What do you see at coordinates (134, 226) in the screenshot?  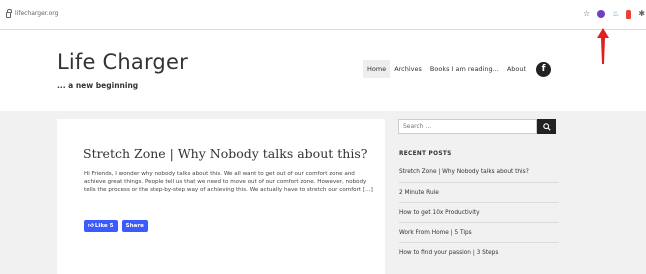 I see `share-button: Share` at bounding box center [134, 226].